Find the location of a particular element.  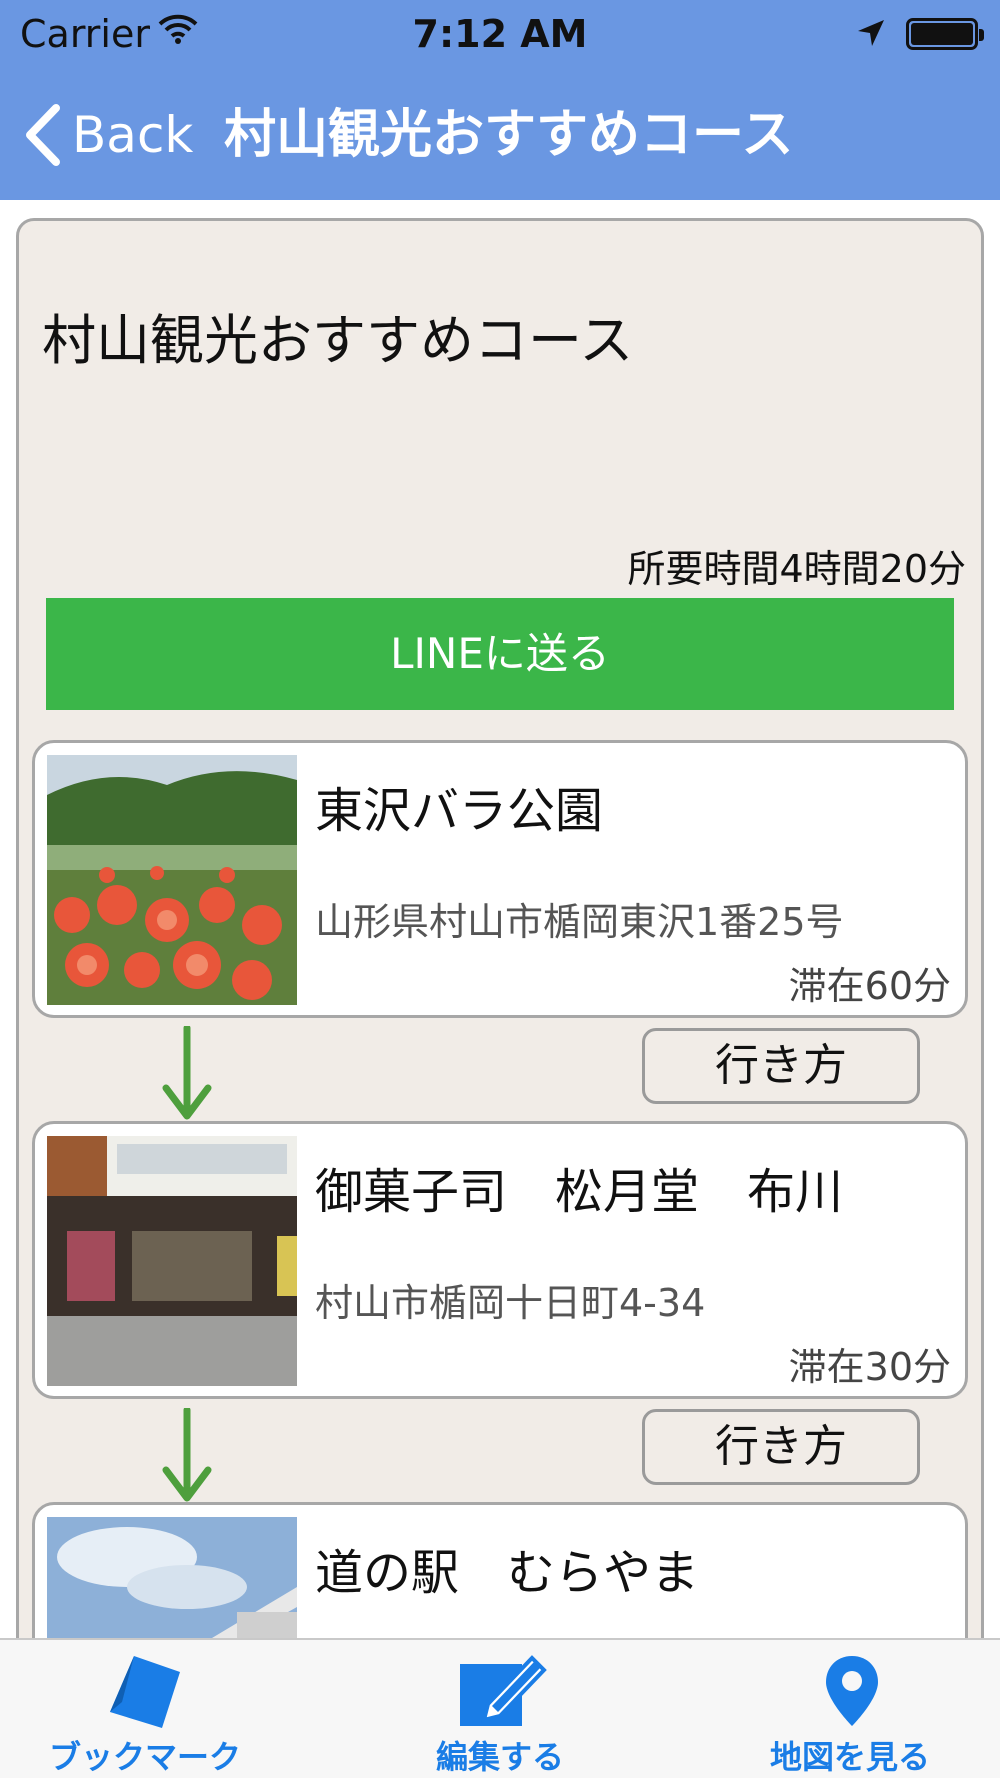

course-title: 村山観光おすすめコース is located at coordinates (338, 340).